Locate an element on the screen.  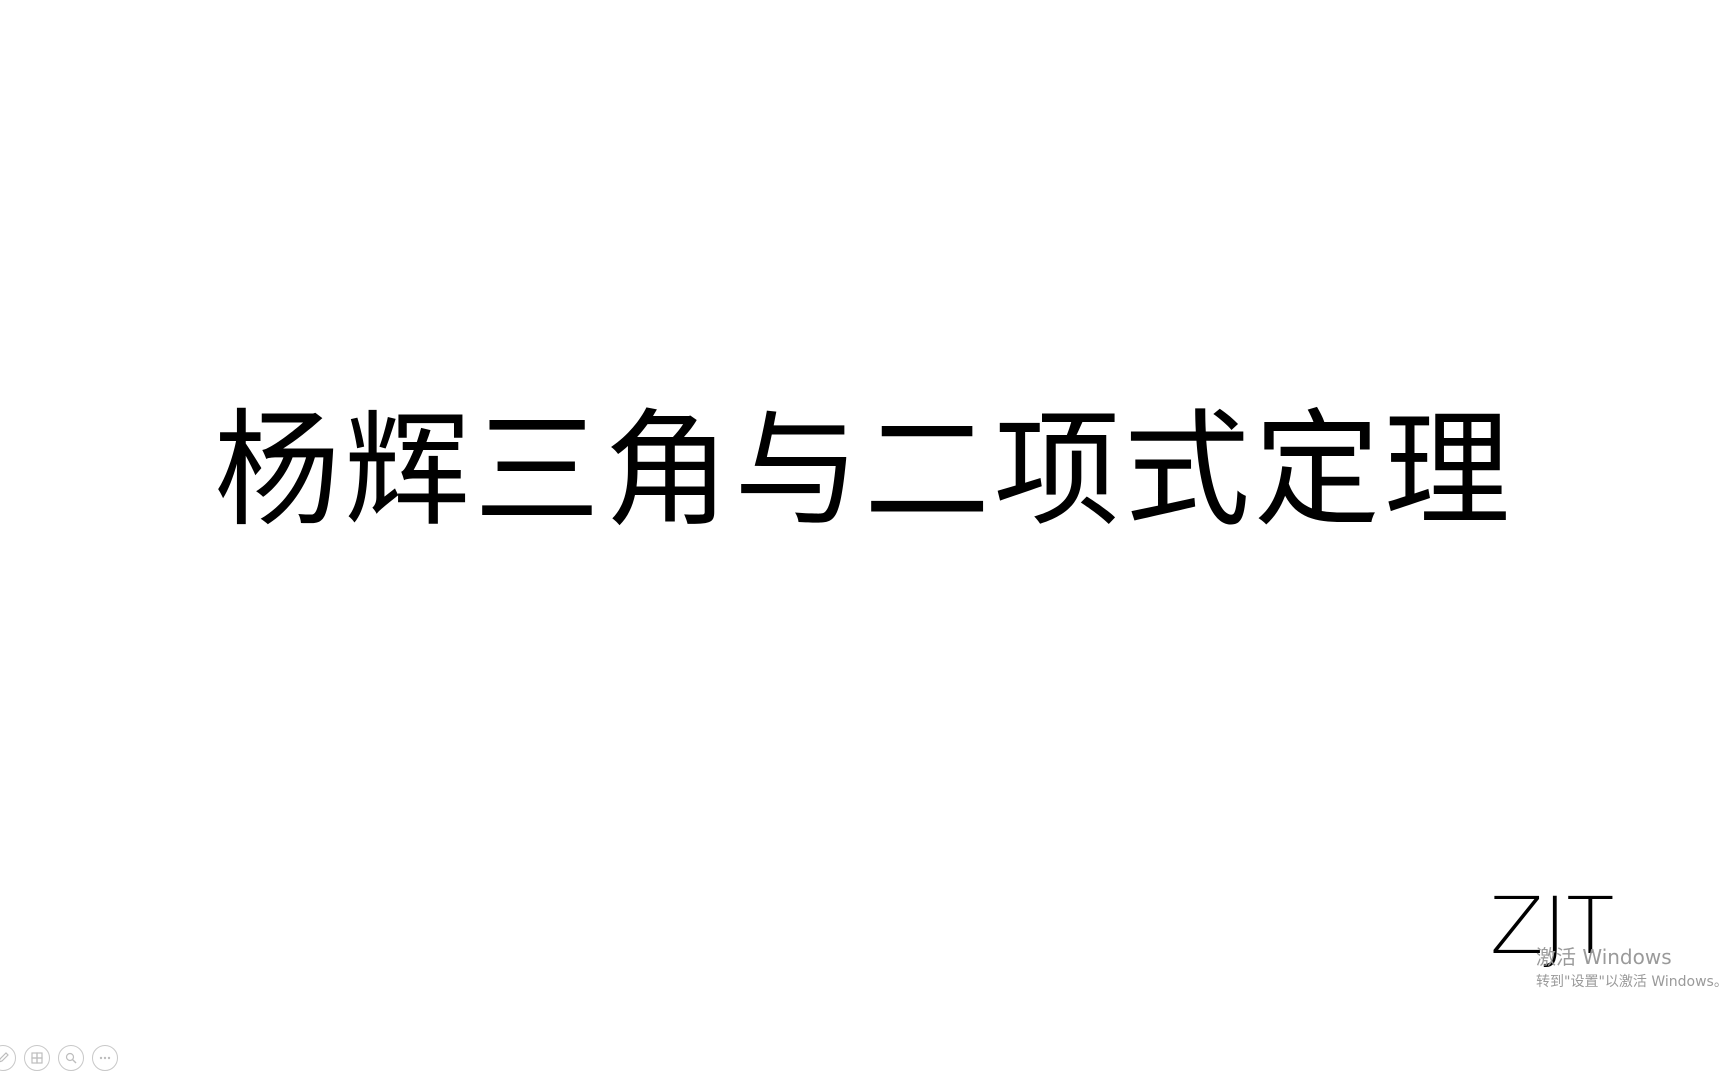
zoom-icon is located at coordinates (71, 1058).